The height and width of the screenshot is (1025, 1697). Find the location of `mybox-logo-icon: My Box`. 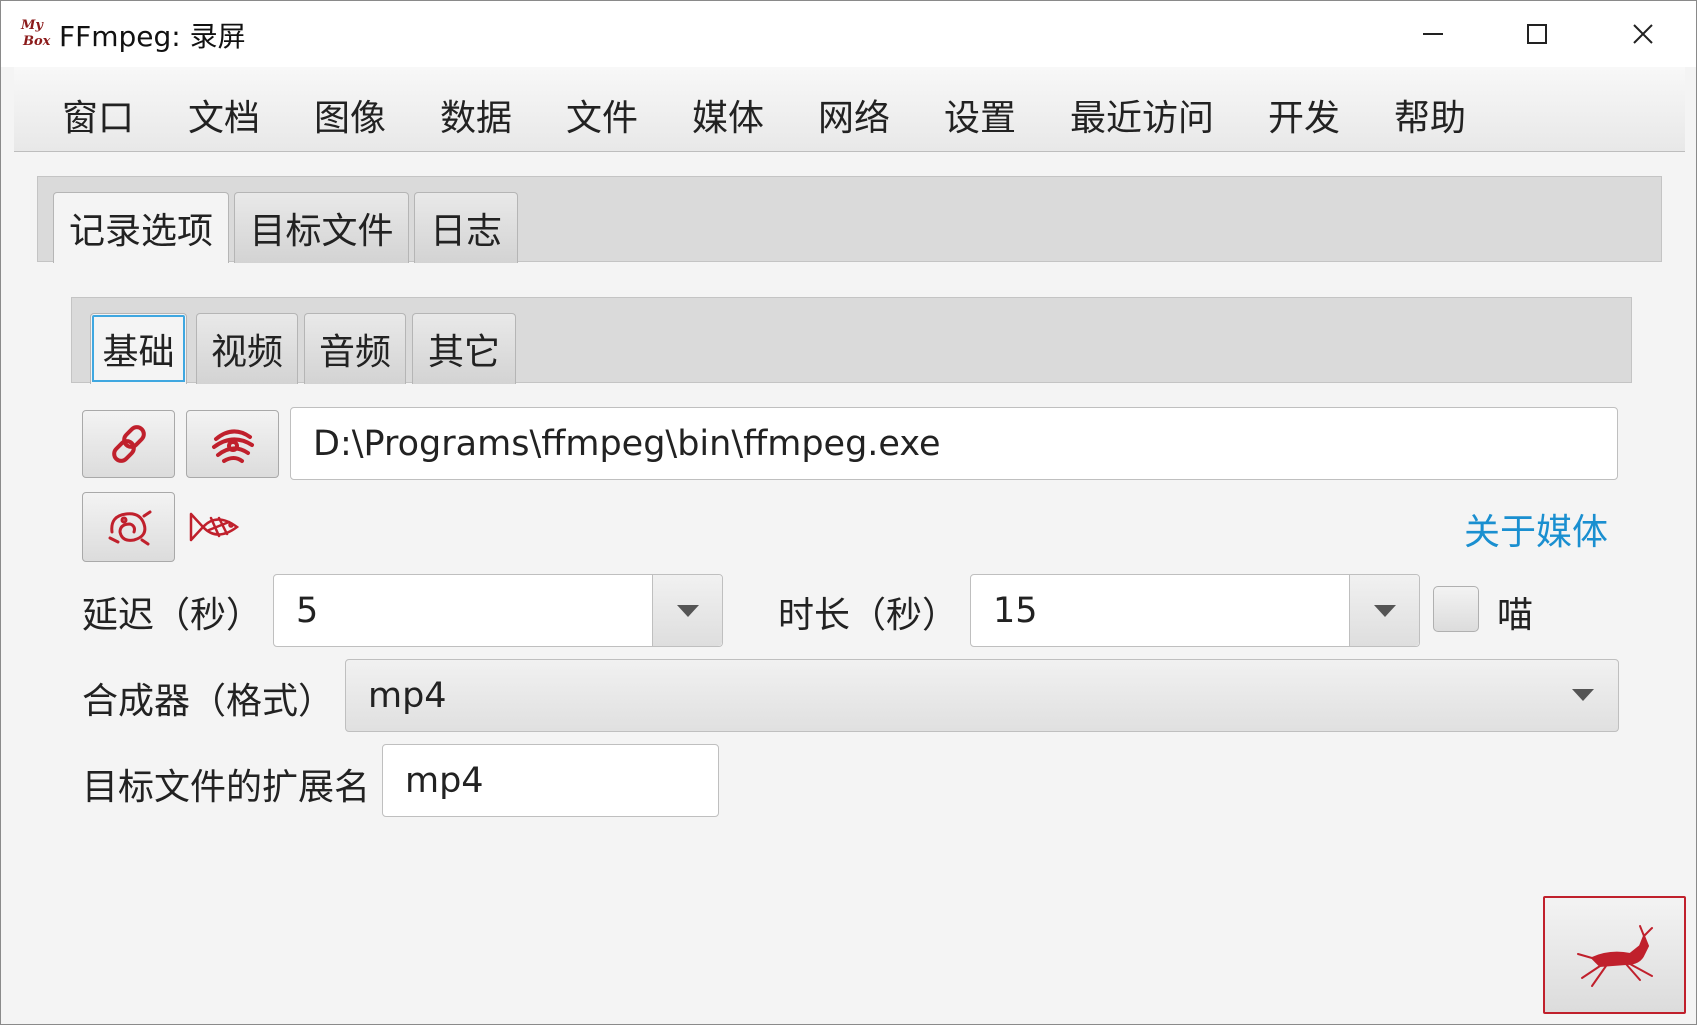

mybox-logo-icon: My Box is located at coordinates (35, 33).